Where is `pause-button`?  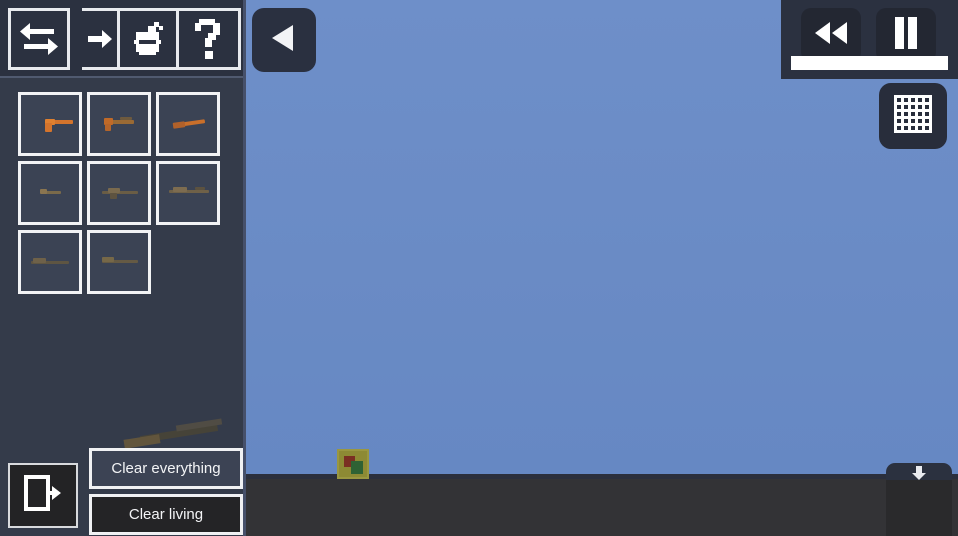 pause-button is located at coordinates (906, 35).